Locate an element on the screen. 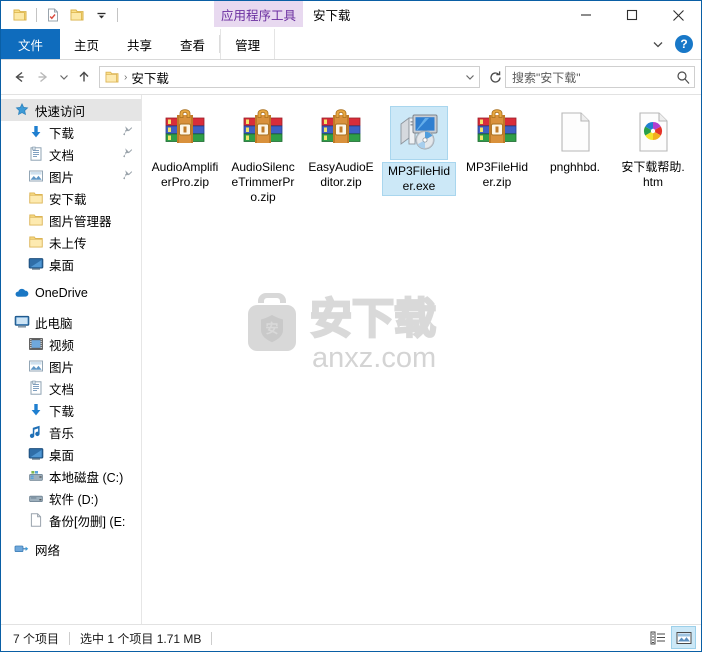 The height and width of the screenshot is (652, 702). sidebar-item-19: 网络 is located at coordinates (71, 549).